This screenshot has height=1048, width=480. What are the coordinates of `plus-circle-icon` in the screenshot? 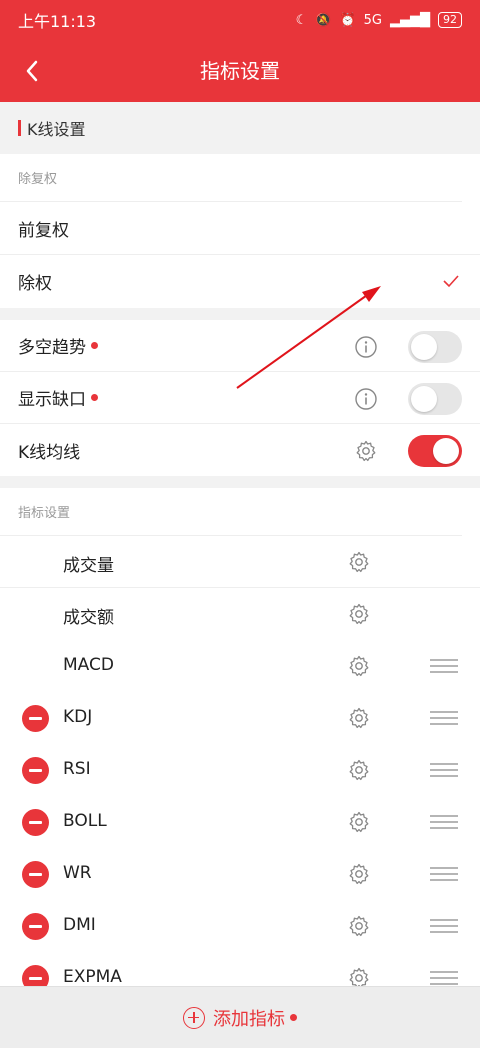 It's located at (194, 1017).